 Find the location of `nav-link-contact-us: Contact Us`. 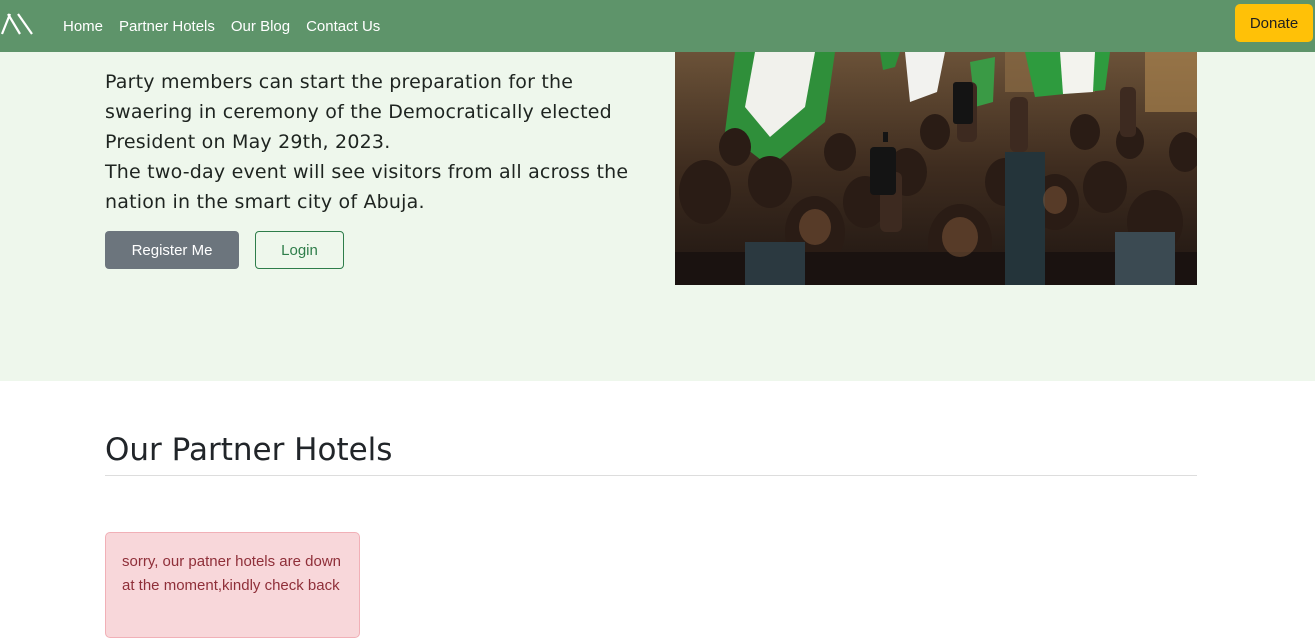

nav-link-contact-us: Contact Us is located at coordinates (343, 26).